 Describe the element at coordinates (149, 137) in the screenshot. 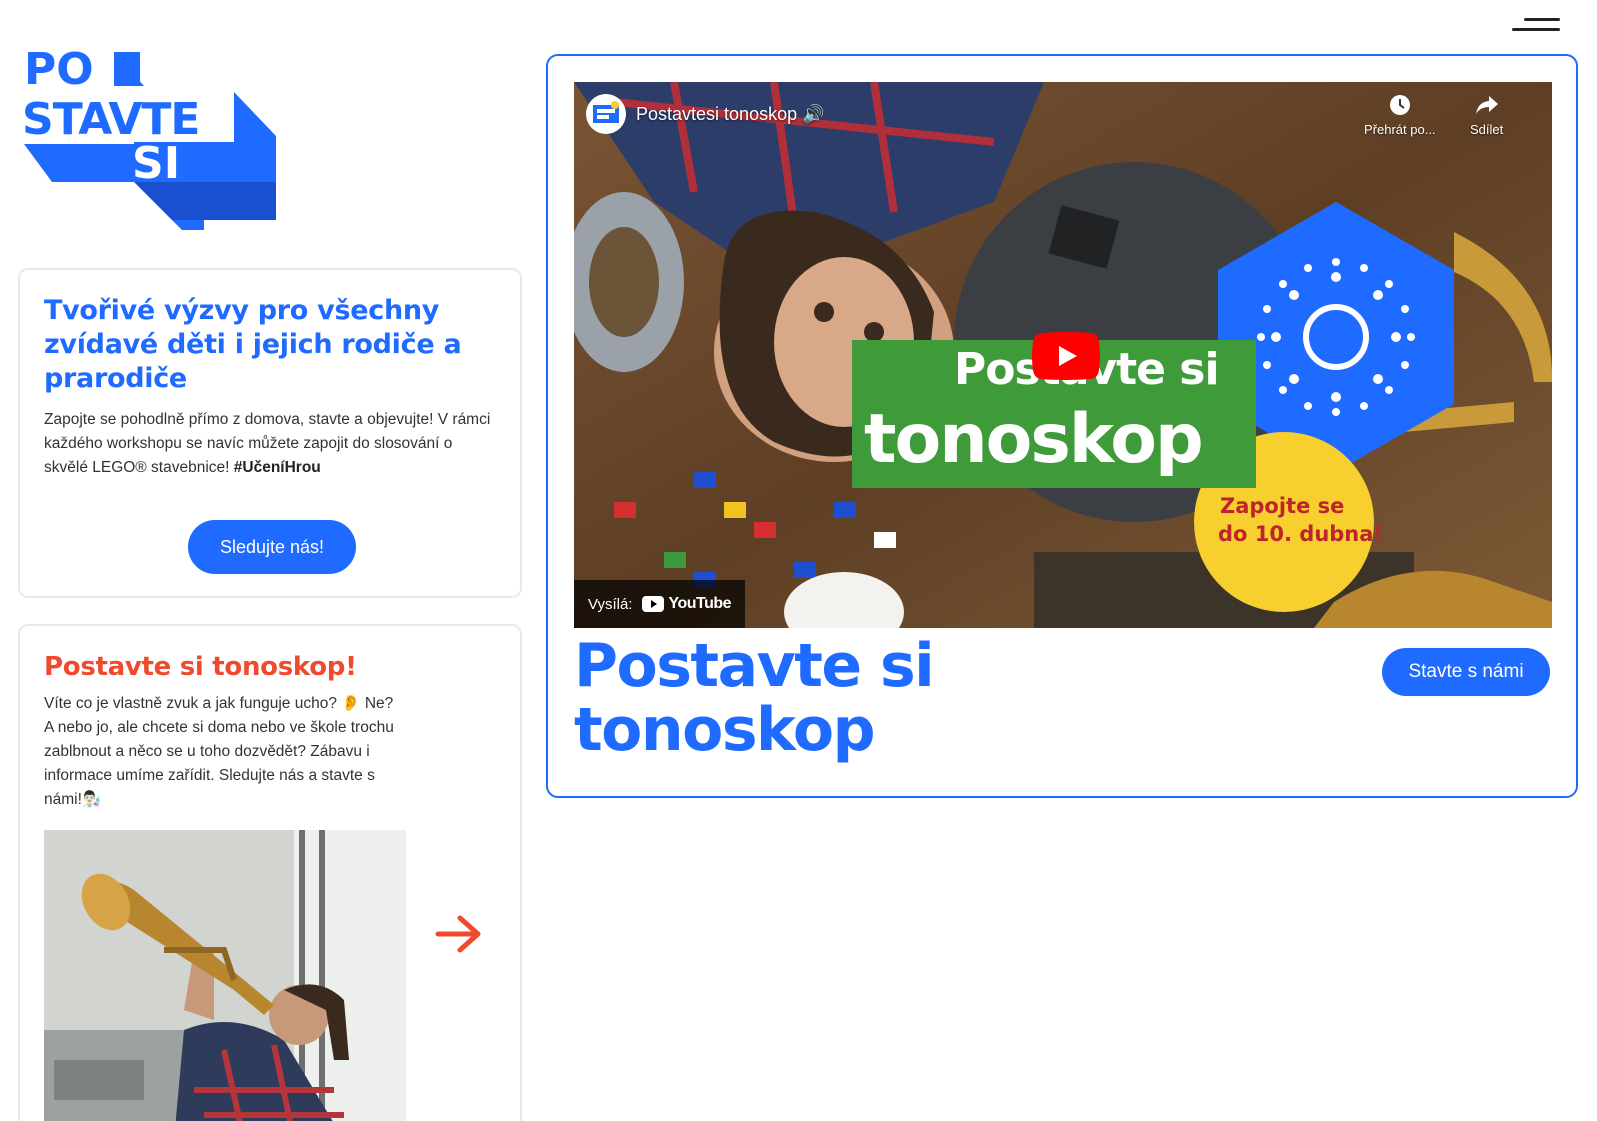

I see `logo-graphic: PO STAVTE SI` at that location.